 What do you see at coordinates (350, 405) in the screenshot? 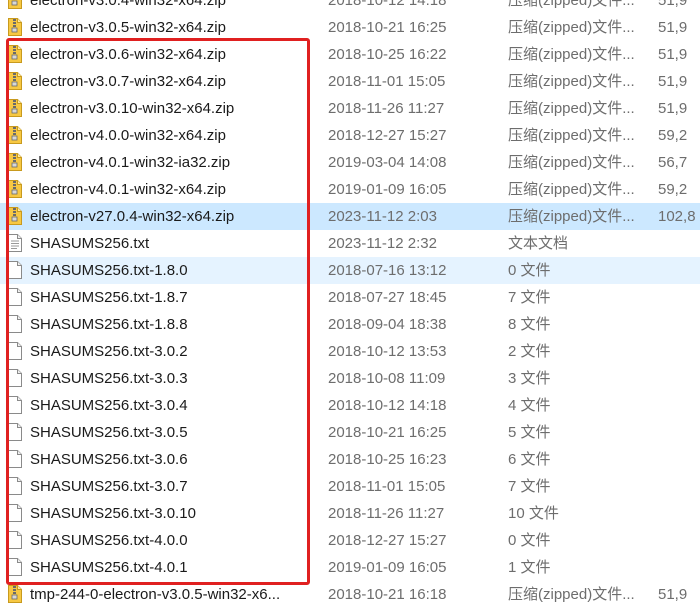
I see `file-row: SHASUMS256.txt-3.0.4 2018-10-12 14:18 4 文件` at bounding box center [350, 405].